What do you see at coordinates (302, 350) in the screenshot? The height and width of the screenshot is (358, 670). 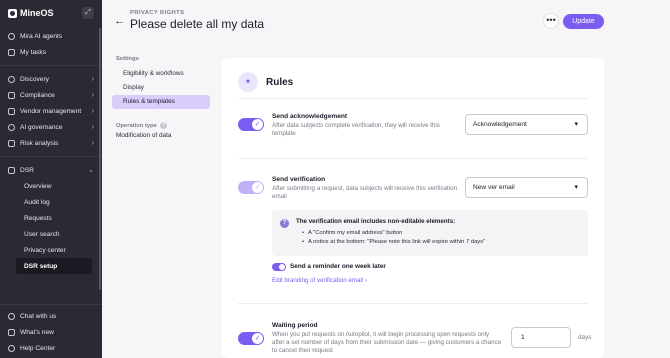 I see `waiting-period-desc-3: to cancel their request` at bounding box center [302, 350].